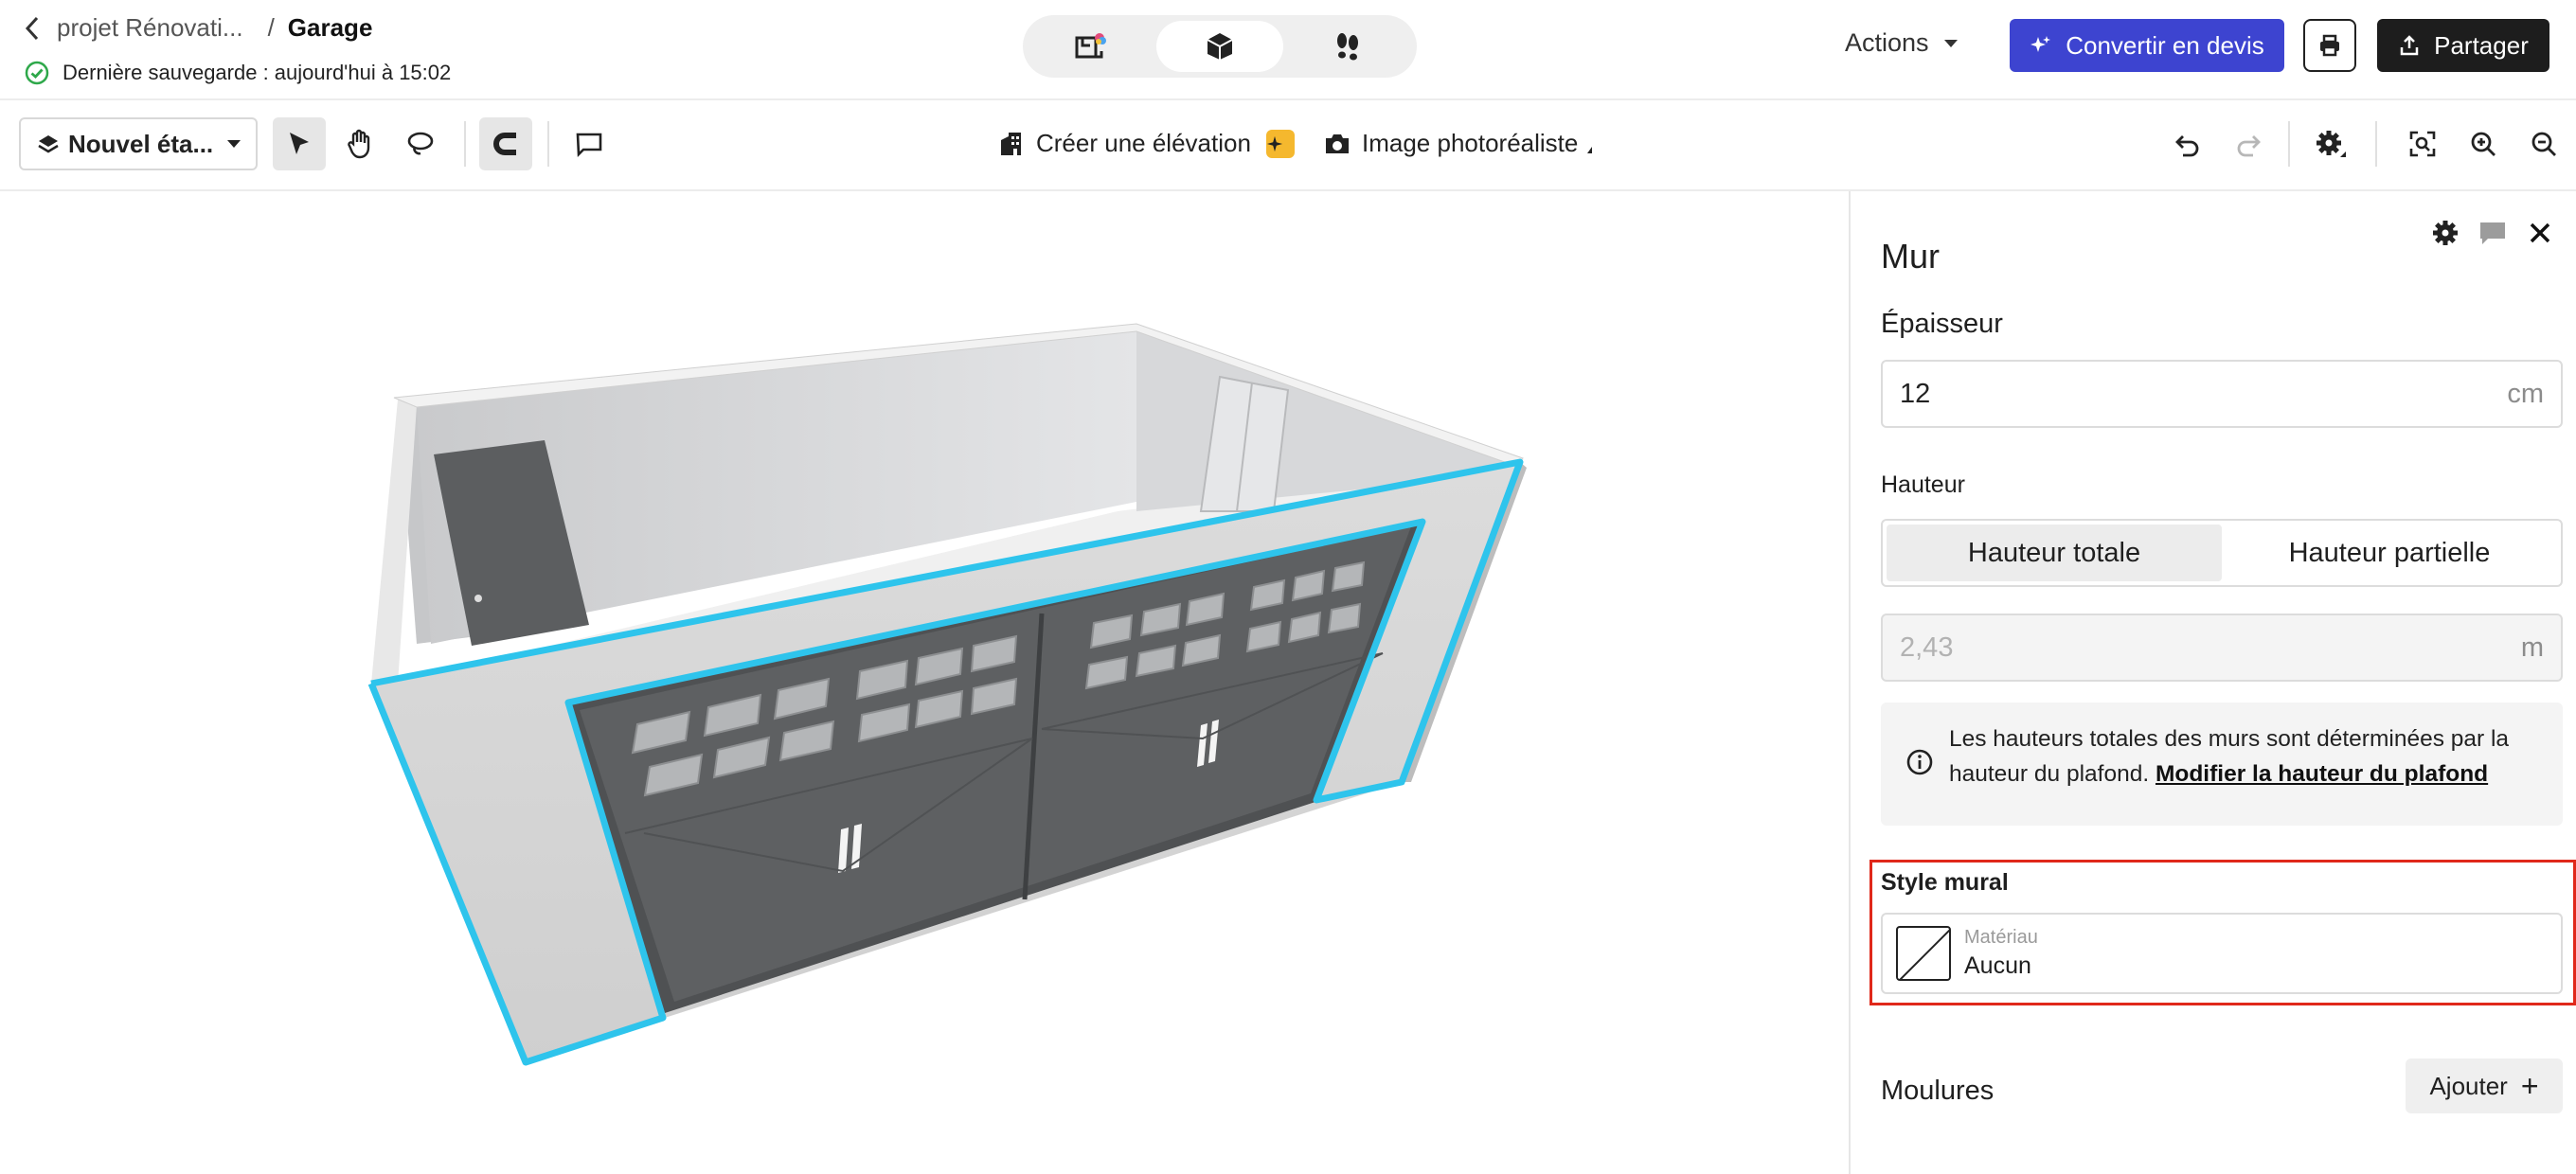 This screenshot has height=1174, width=2576. I want to click on layers-icon, so click(48, 144).